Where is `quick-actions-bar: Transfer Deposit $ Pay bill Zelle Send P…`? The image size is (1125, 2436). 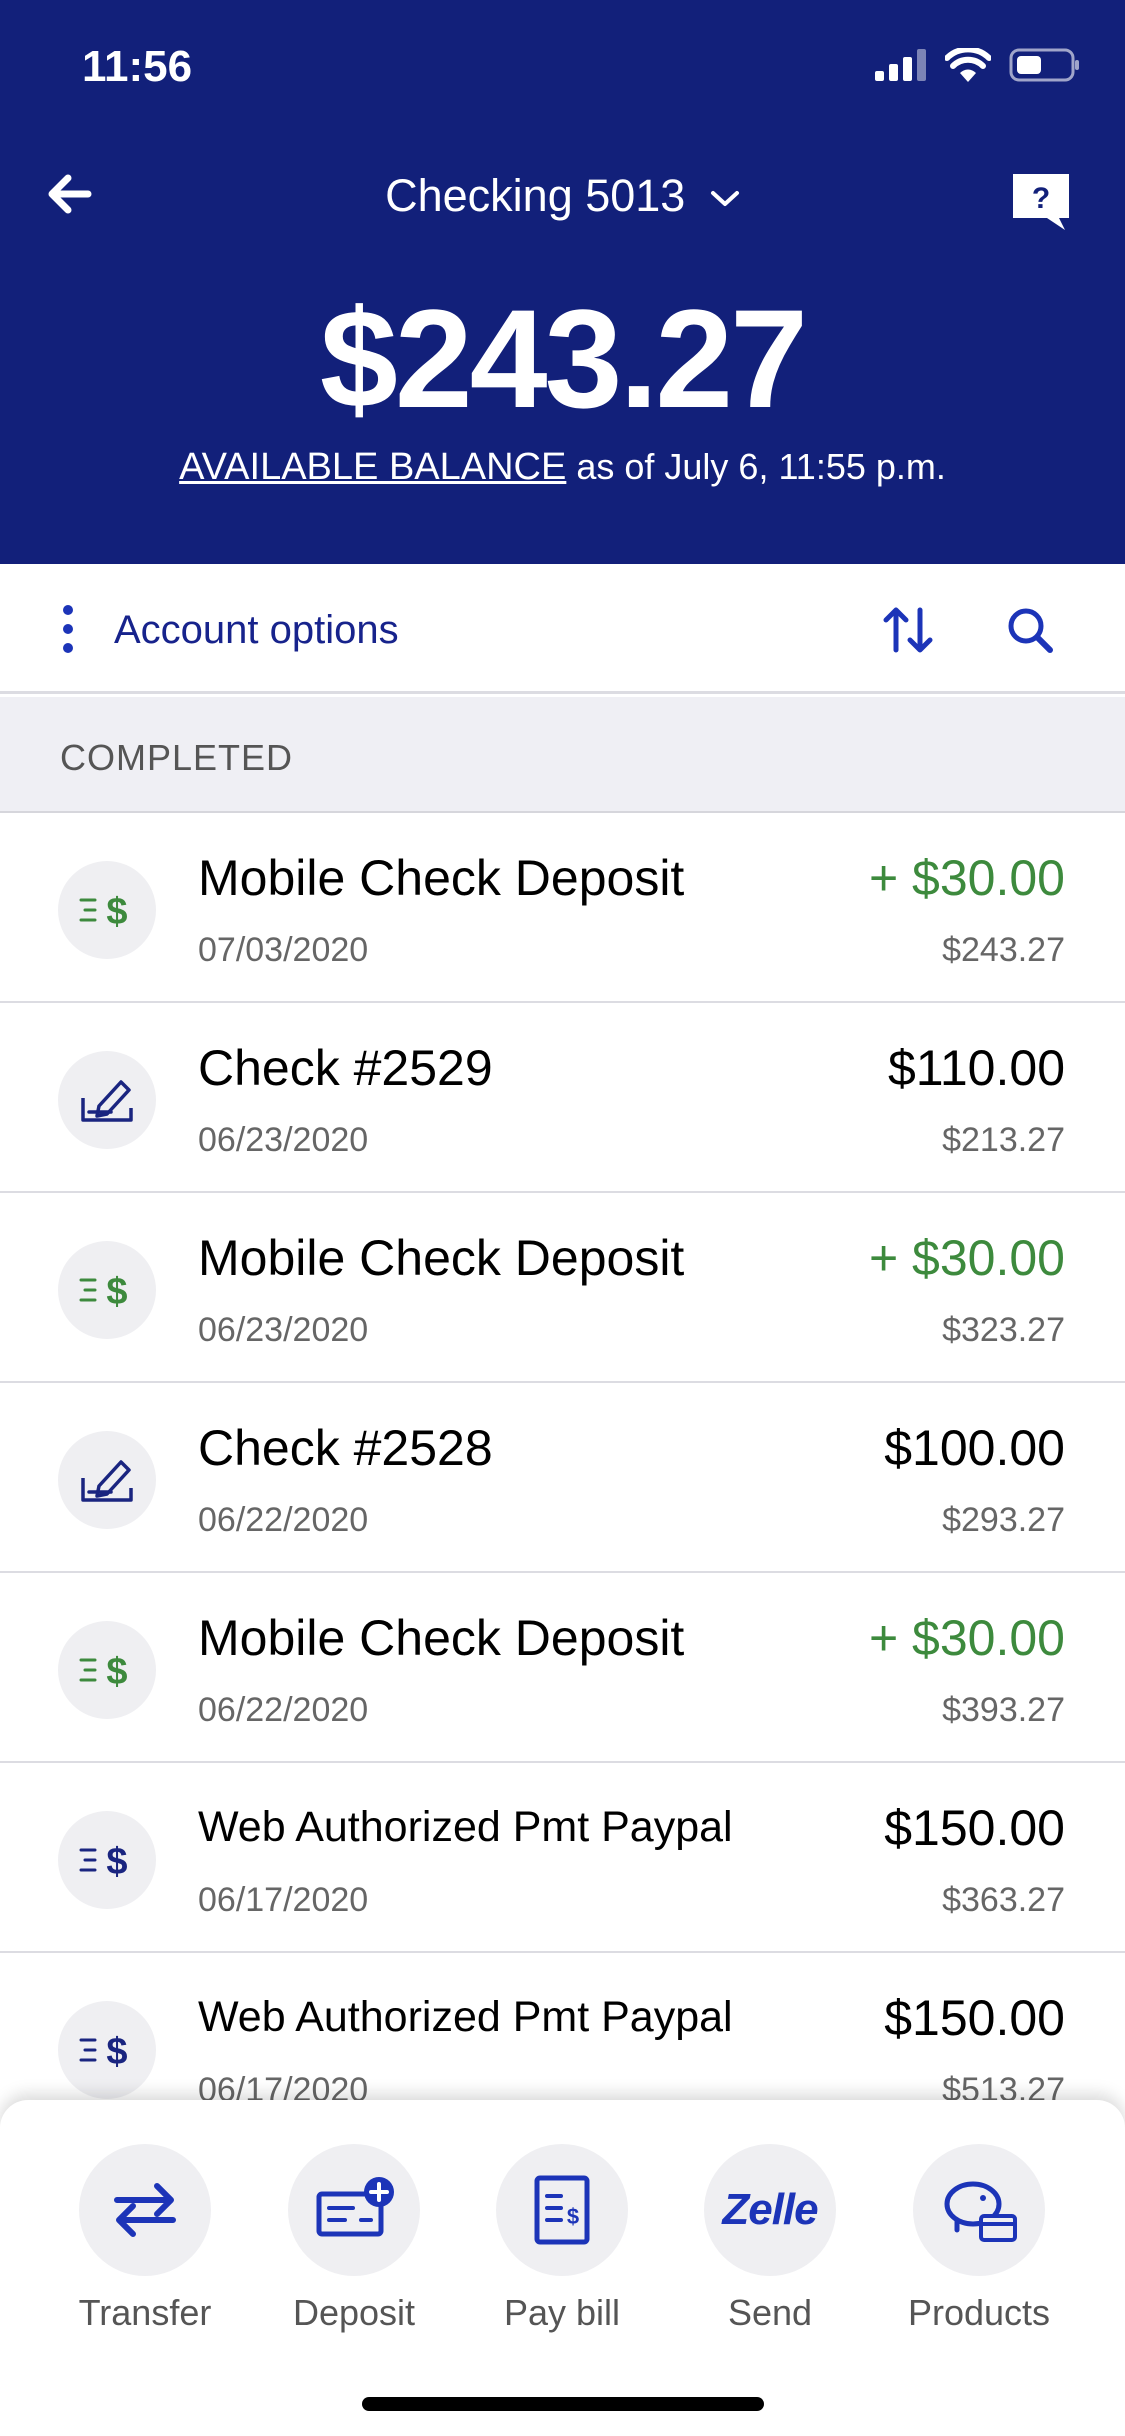 quick-actions-bar: Transfer Deposit $ Pay bill Zelle Send P… is located at coordinates (562, 2268).